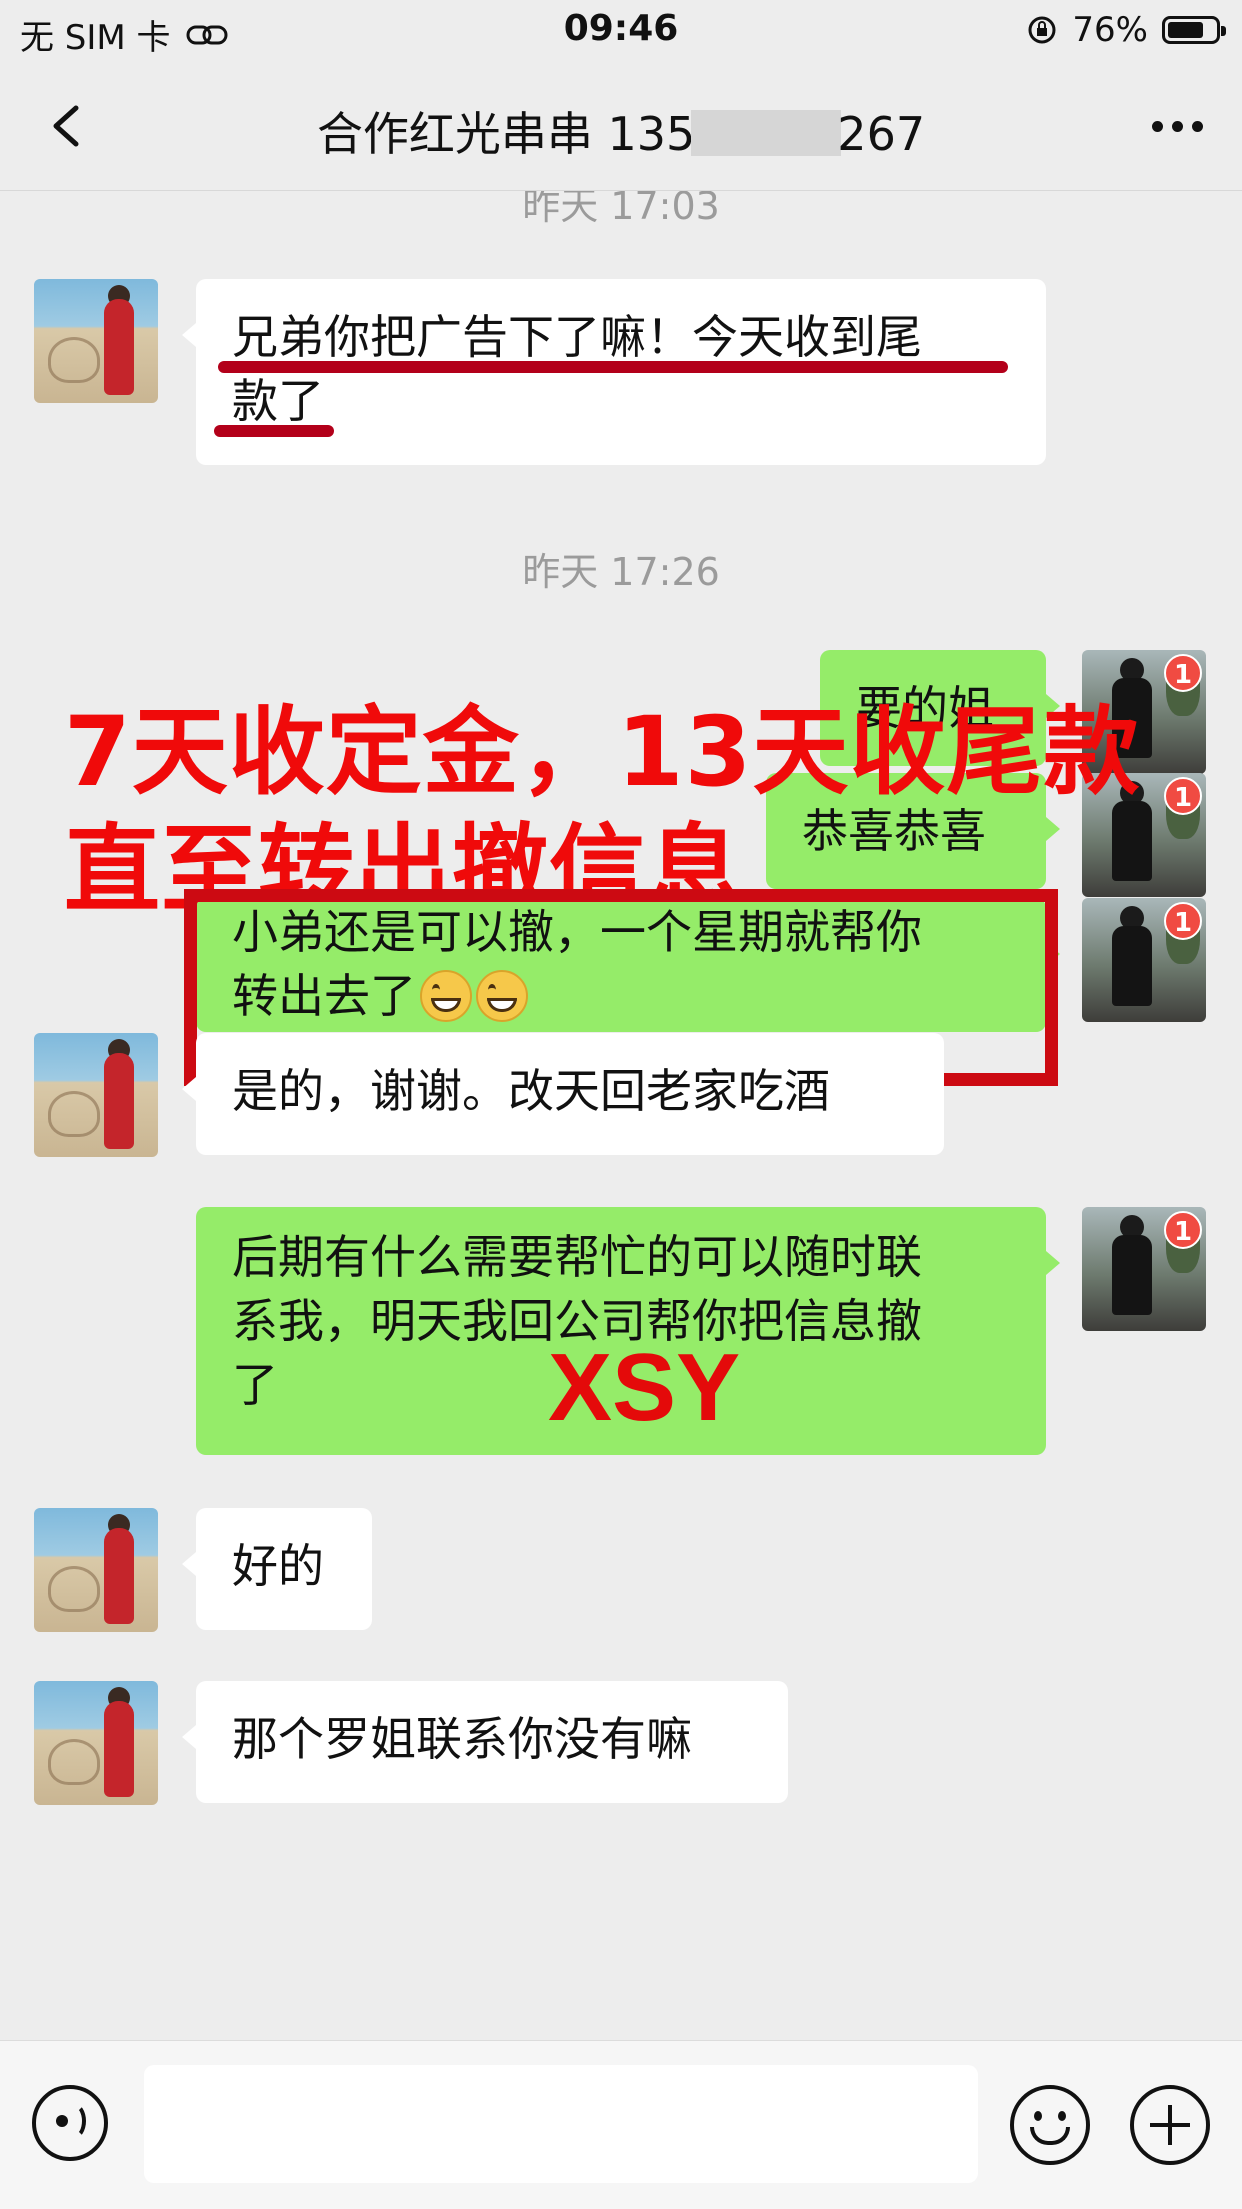 The image size is (1242, 2209). I want to click on message-text: 那个罗姐联系你没有嘛, so click(462, 1739).